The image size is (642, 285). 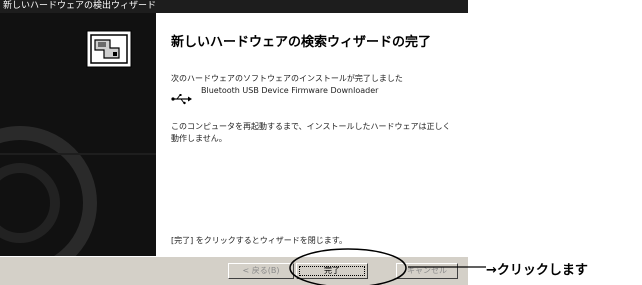 I want to click on window-title: 新しいハードウェアの検出ウィザード, so click(x=234, y=6).